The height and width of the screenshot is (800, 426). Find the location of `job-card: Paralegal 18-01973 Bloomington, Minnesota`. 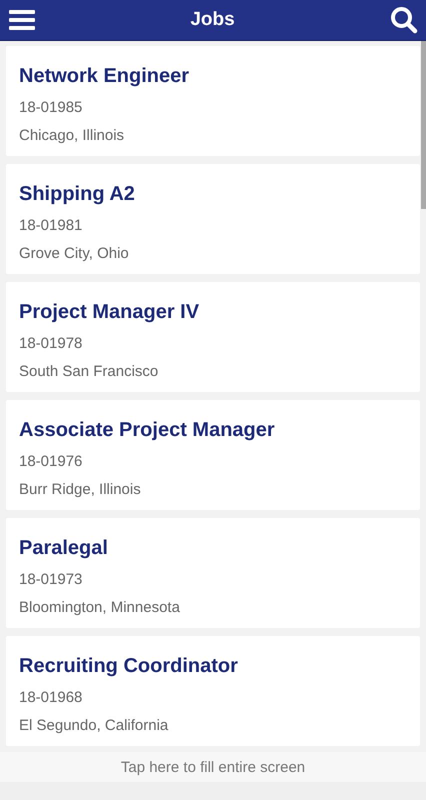

job-card: Paralegal 18-01973 Bloomington, Minnesota is located at coordinates (213, 573).